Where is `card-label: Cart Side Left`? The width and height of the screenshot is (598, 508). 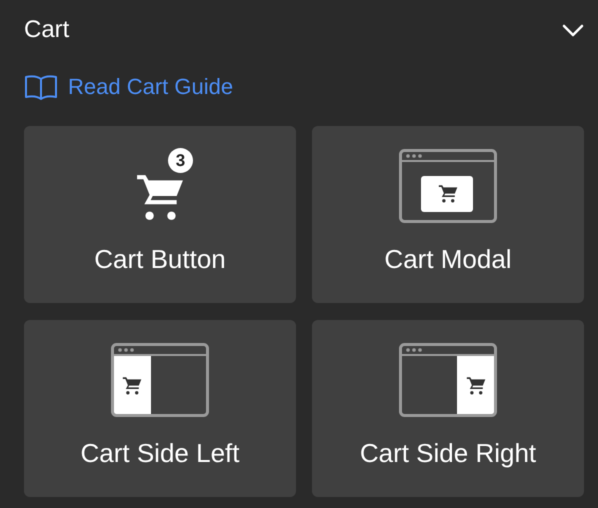 card-label: Cart Side Left is located at coordinates (160, 453).